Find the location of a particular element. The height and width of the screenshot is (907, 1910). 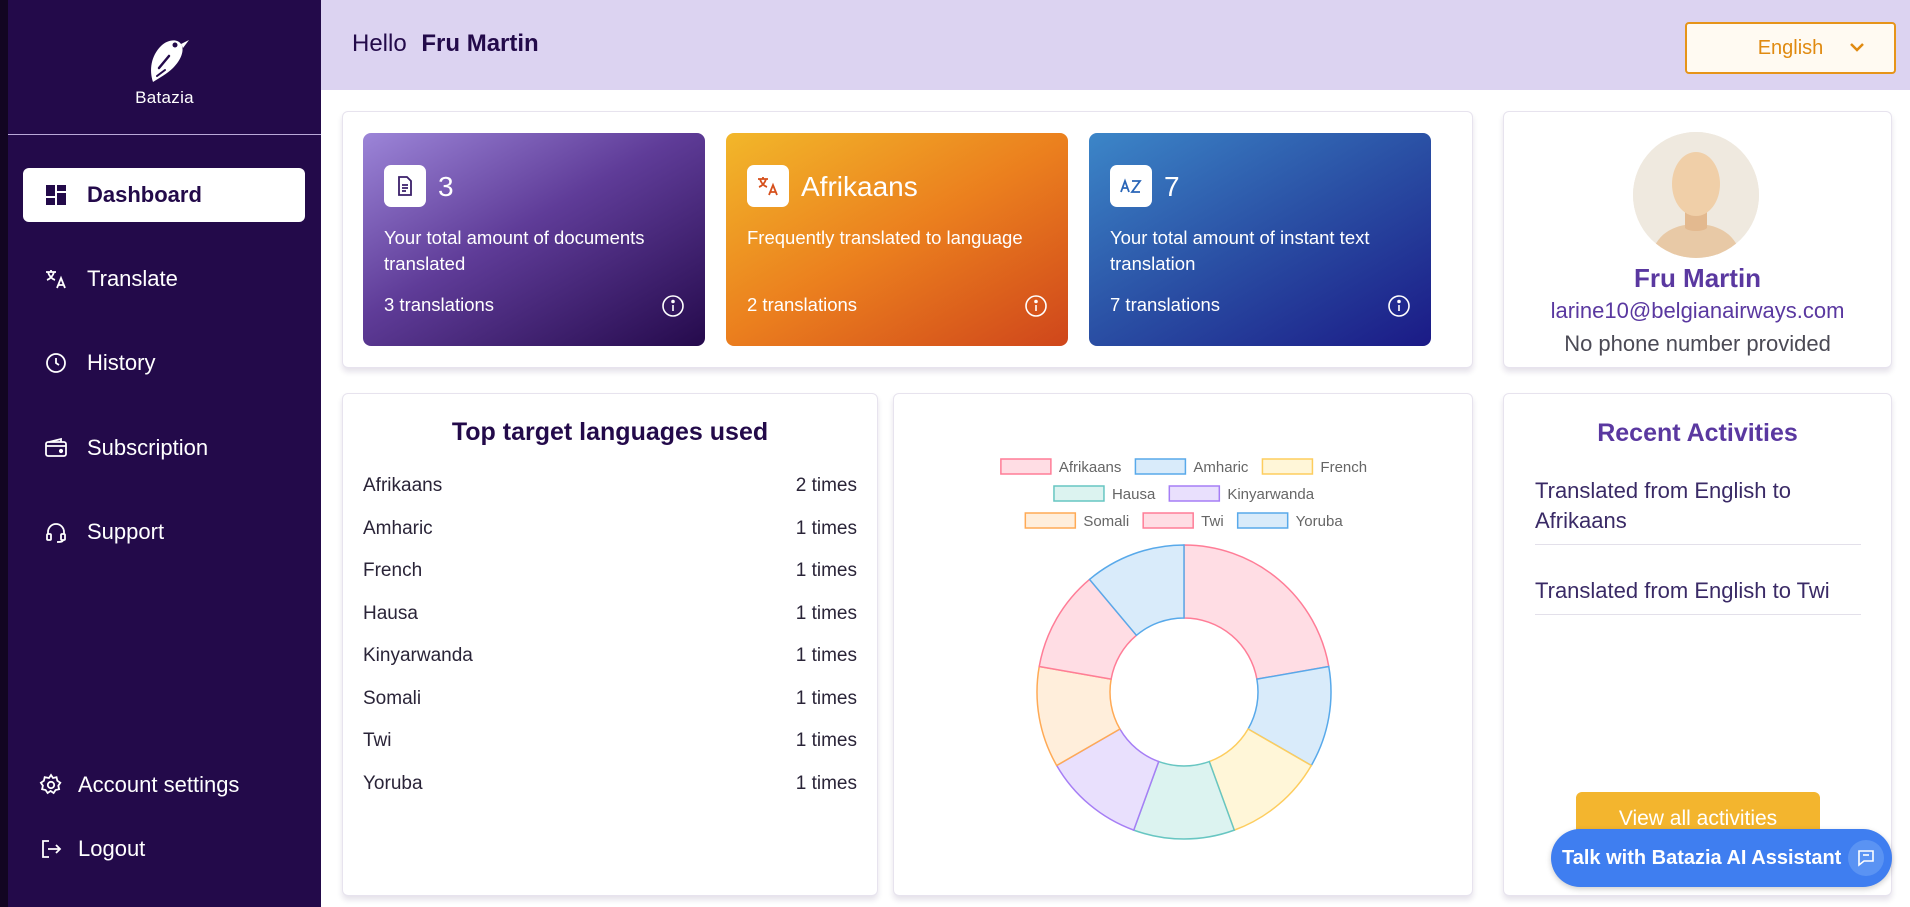

top-languages-title: Top target languages used is located at coordinates (610, 432).